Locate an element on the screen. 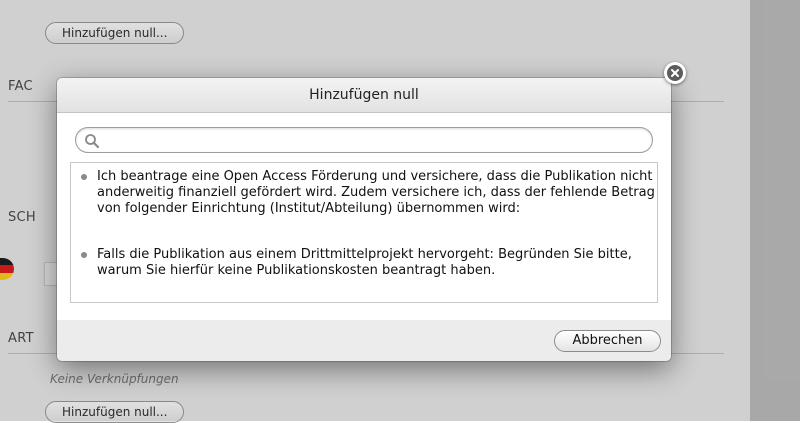  search-input is located at coordinates (374, 140).